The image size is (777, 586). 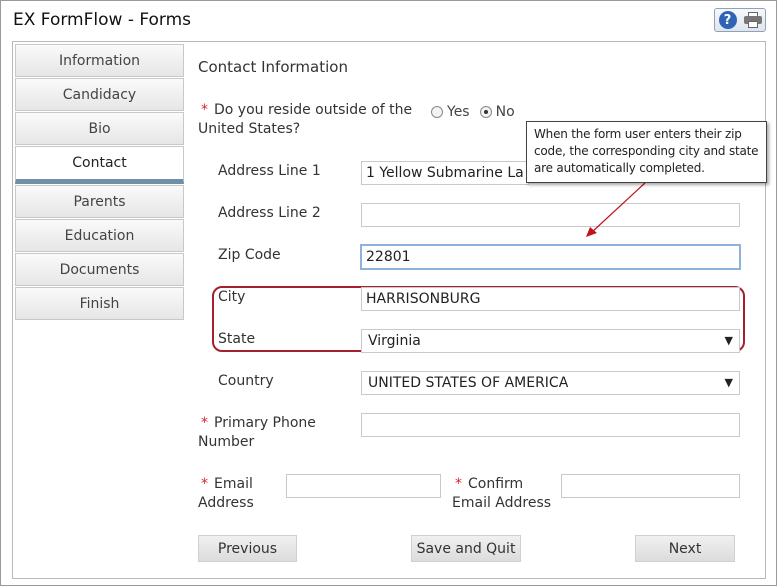 I want to click on phone-label: * Primary Phone Number, so click(x=257, y=432).